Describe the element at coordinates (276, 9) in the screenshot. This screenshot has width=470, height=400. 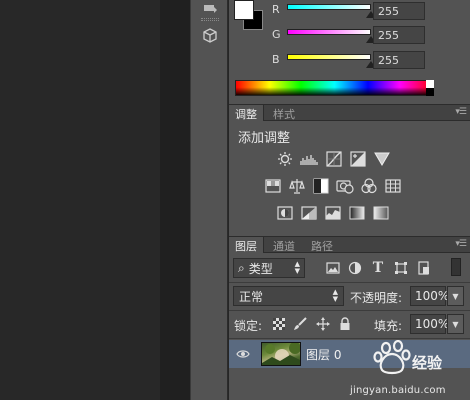
I see `red-channel-label: R` at that location.